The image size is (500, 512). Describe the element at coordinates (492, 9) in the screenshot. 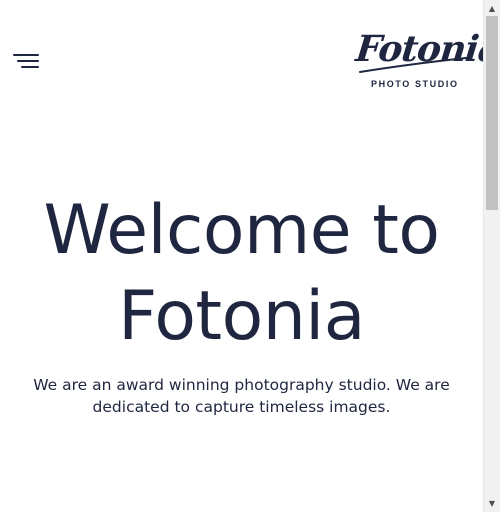

I see `scroll-up-arrow-icon: ▲` at that location.